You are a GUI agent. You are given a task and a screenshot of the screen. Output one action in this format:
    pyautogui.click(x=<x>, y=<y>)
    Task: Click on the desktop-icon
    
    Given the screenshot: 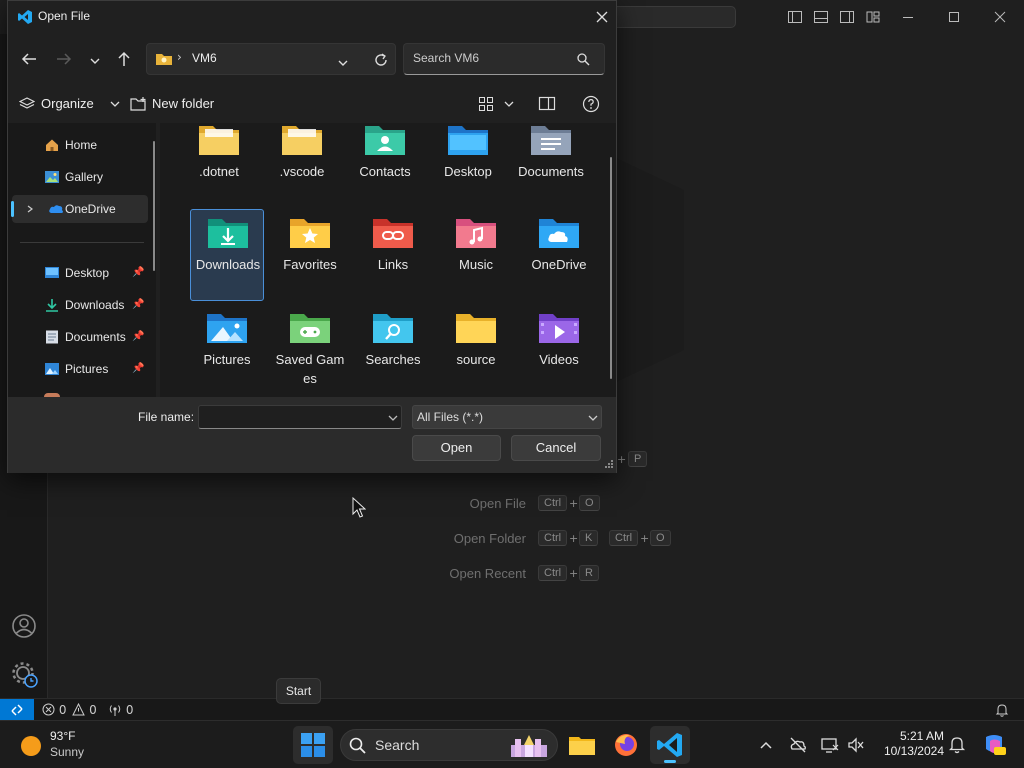 What is the action you would take?
    pyautogui.click(x=52, y=272)
    